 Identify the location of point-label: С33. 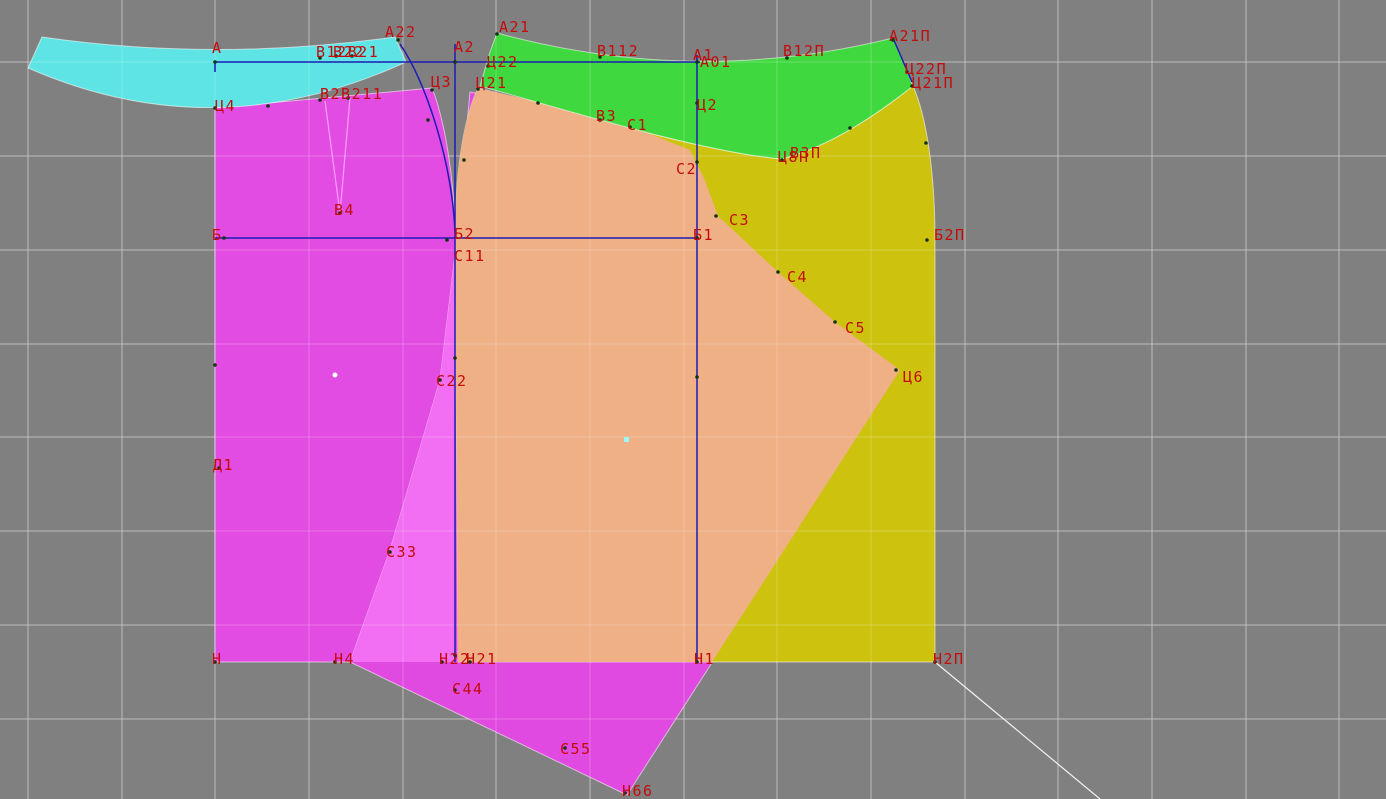
(402, 552).